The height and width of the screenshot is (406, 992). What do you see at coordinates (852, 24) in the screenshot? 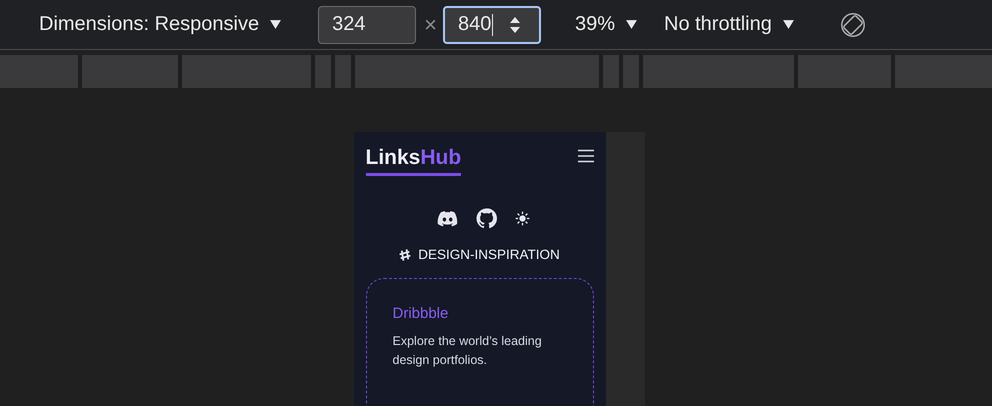
I see `rotate-icon` at bounding box center [852, 24].